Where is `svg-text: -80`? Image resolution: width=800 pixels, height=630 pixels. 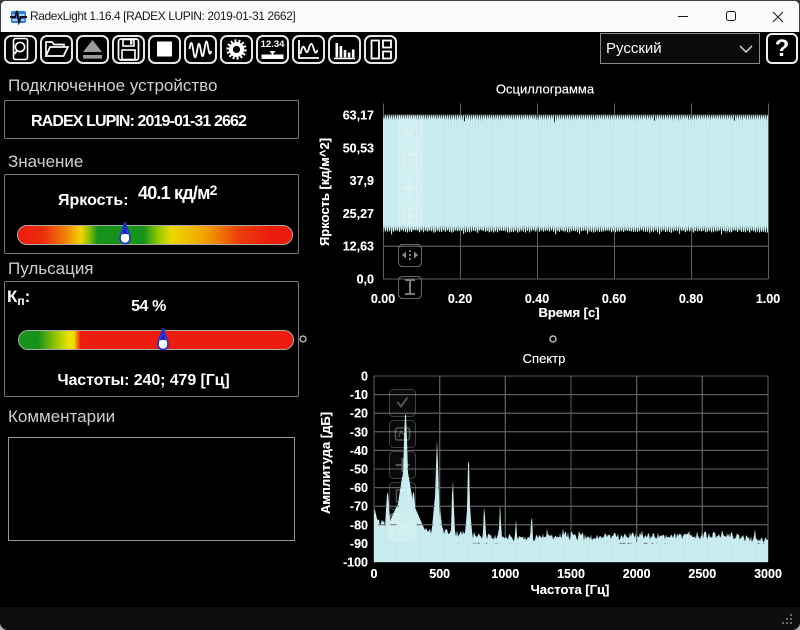
svg-text: -80 is located at coordinates (359, 525).